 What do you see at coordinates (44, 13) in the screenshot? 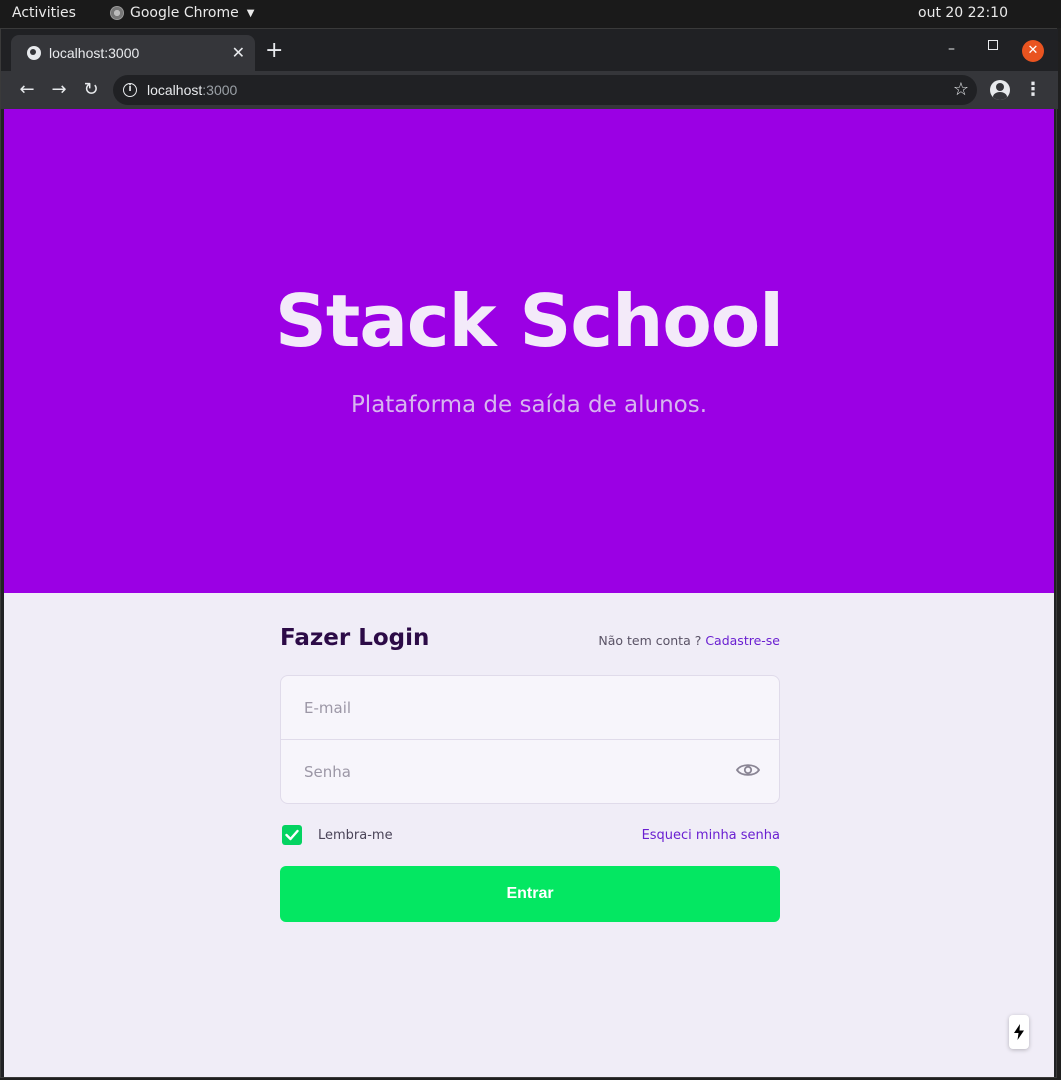
I see `activities-button: Activities` at bounding box center [44, 13].